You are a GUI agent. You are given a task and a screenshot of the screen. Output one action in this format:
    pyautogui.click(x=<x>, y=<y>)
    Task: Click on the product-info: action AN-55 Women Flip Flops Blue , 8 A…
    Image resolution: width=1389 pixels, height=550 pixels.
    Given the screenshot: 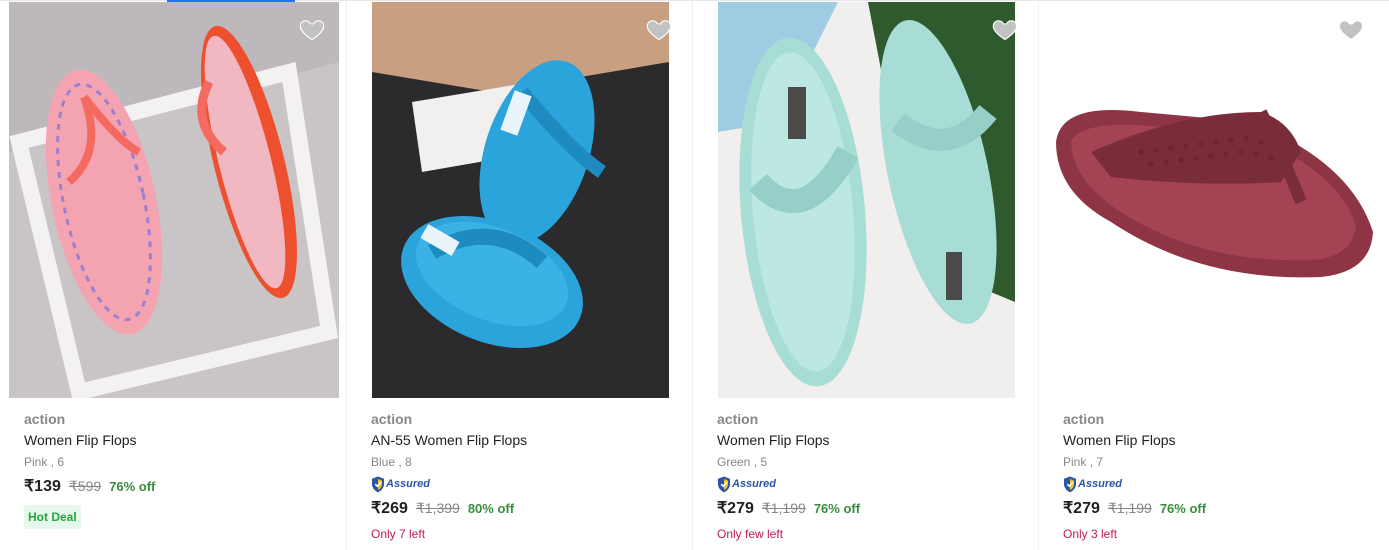 What is the action you would take?
    pyautogui.click(x=527, y=476)
    